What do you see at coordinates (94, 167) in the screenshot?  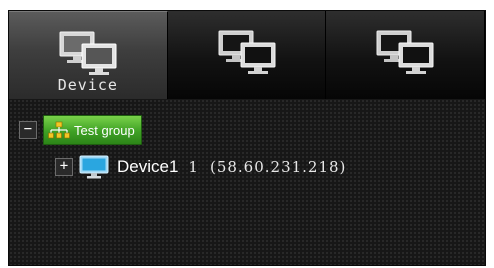 I see `monitor-icon` at bounding box center [94, 167].